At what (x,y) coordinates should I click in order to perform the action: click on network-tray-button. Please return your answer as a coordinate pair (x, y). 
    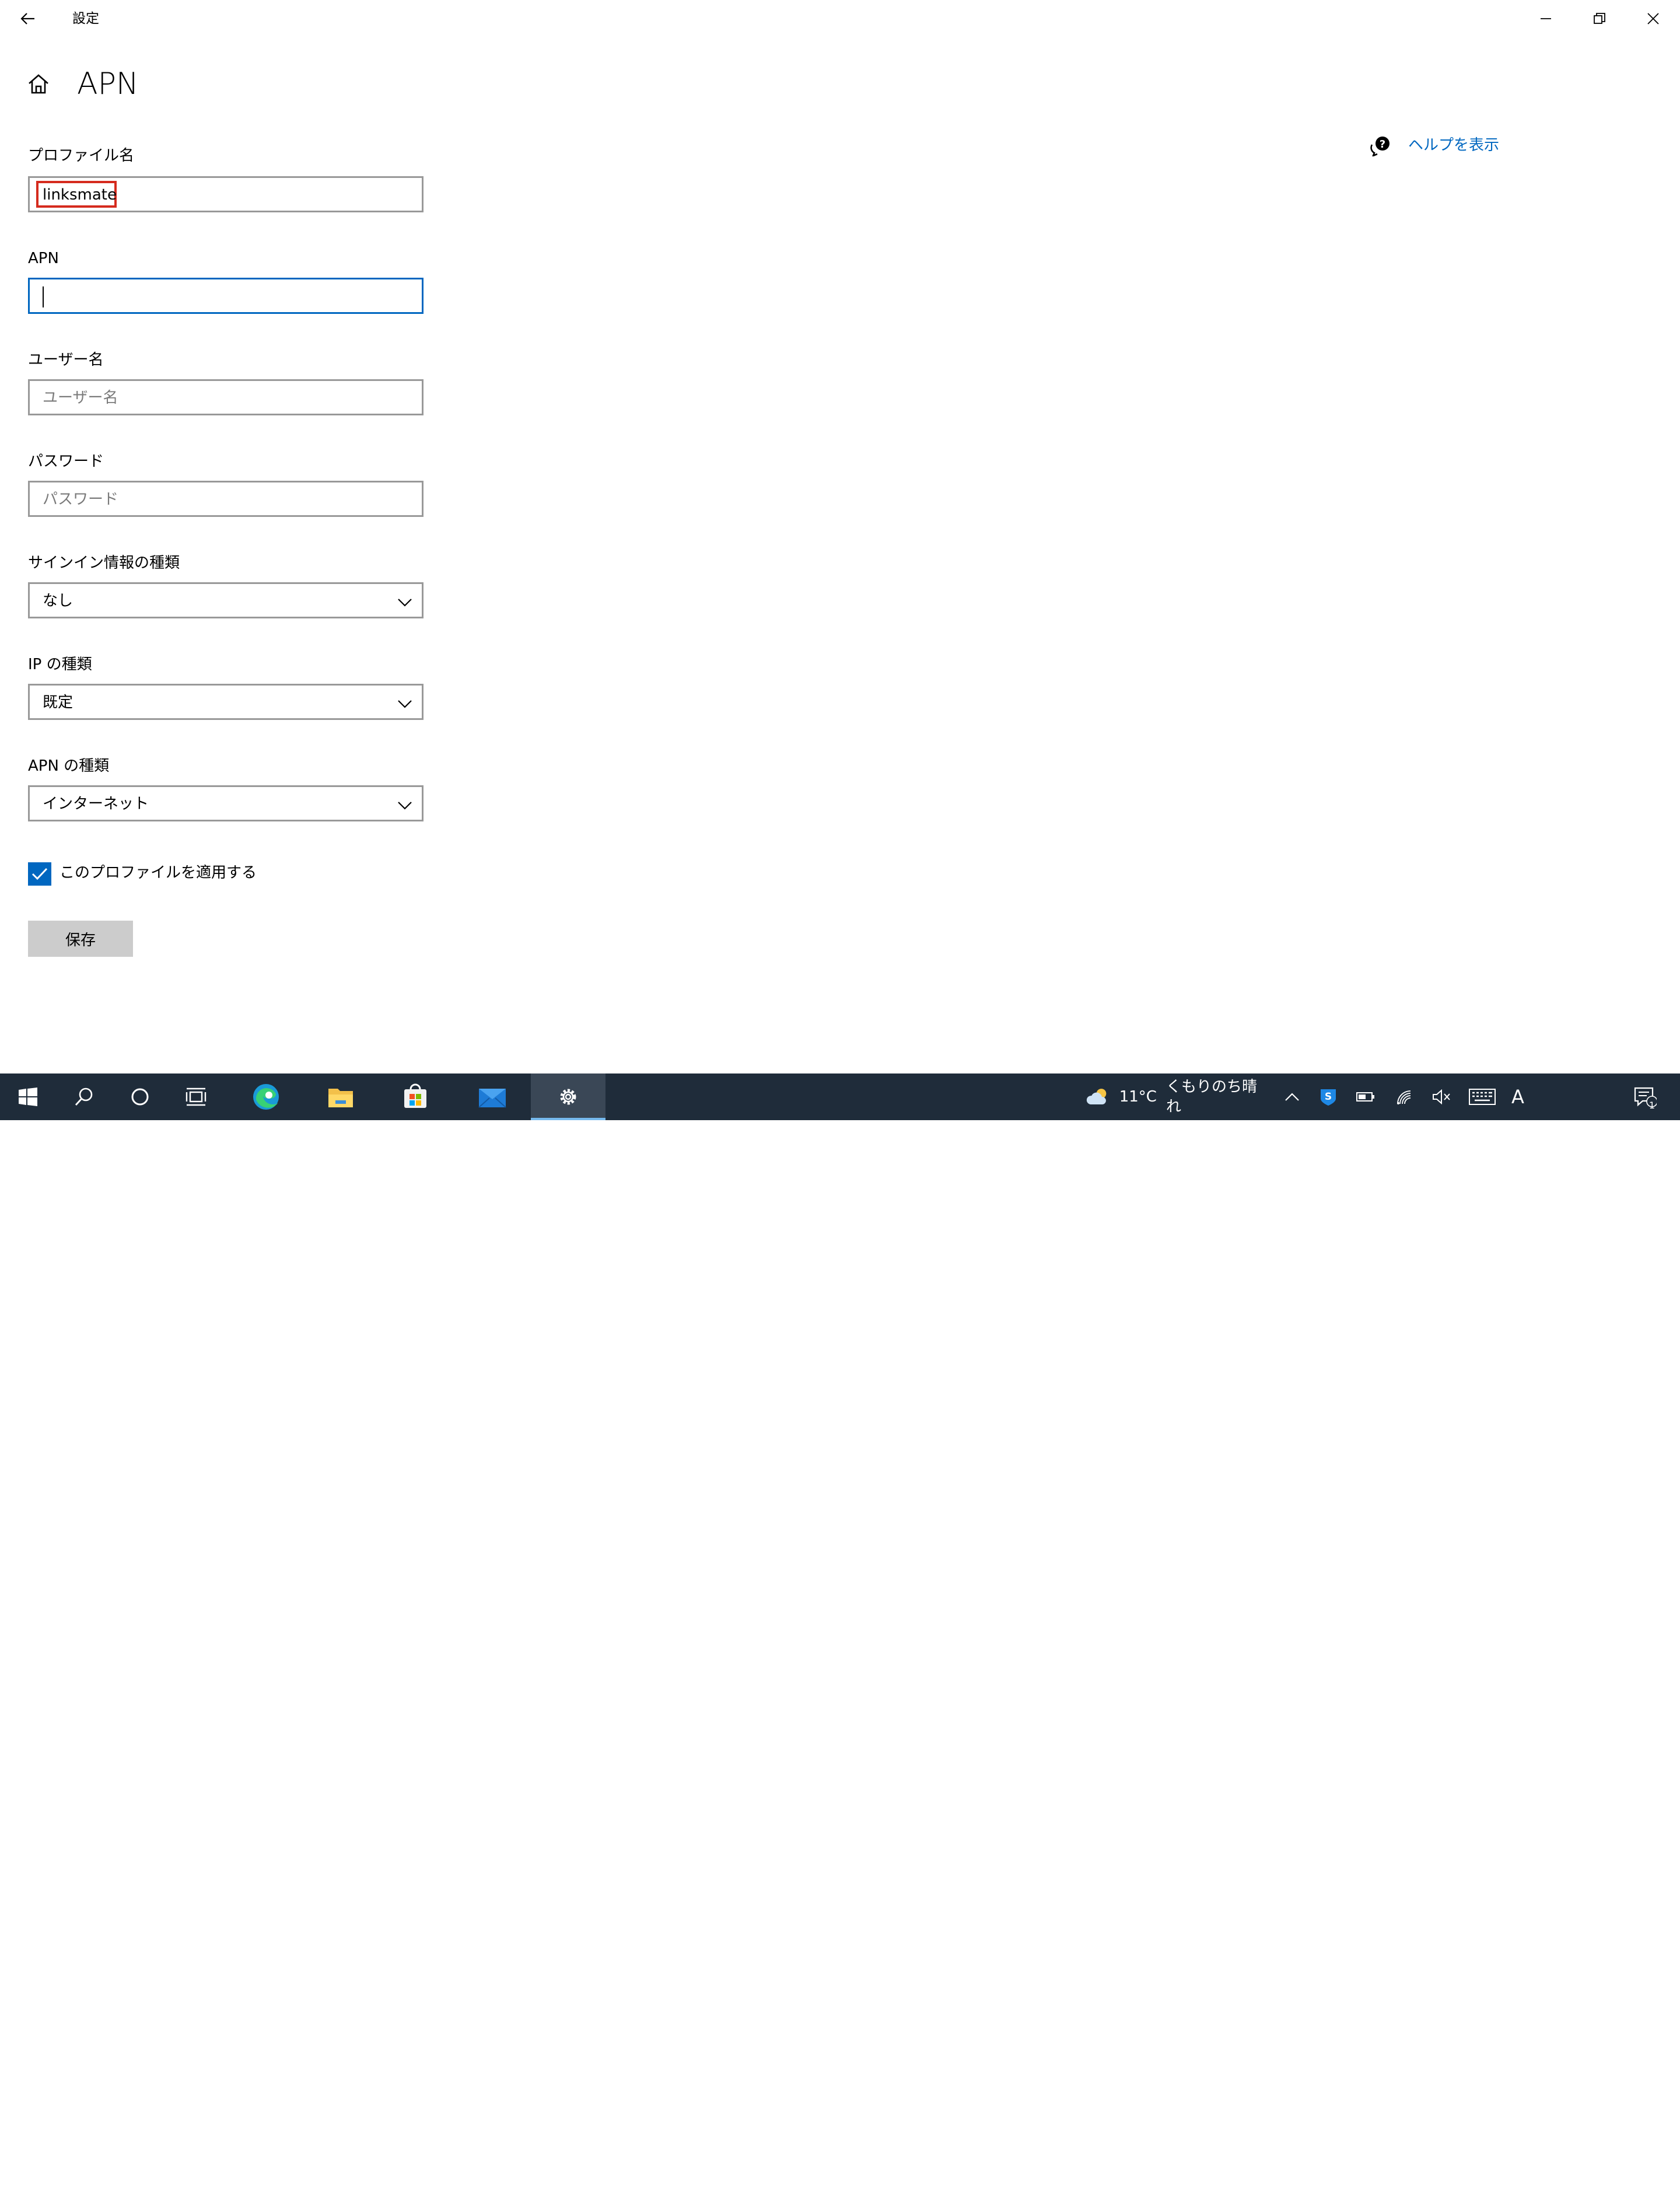
    Looking at the image, I should click on (1405, 1096).